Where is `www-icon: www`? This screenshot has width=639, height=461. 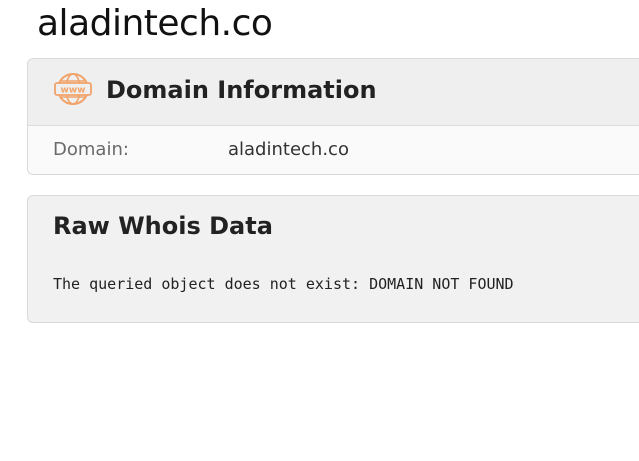 www-icon: www is located at coordinates (73, 89).